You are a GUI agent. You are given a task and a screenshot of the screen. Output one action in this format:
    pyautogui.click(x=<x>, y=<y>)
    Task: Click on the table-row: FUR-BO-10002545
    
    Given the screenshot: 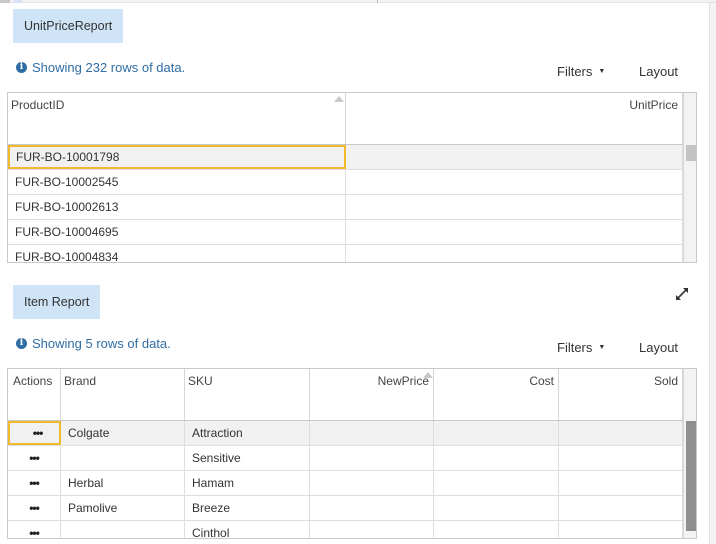 What is the action you would take?
    pyautogui.click(x=345, y=182)
    